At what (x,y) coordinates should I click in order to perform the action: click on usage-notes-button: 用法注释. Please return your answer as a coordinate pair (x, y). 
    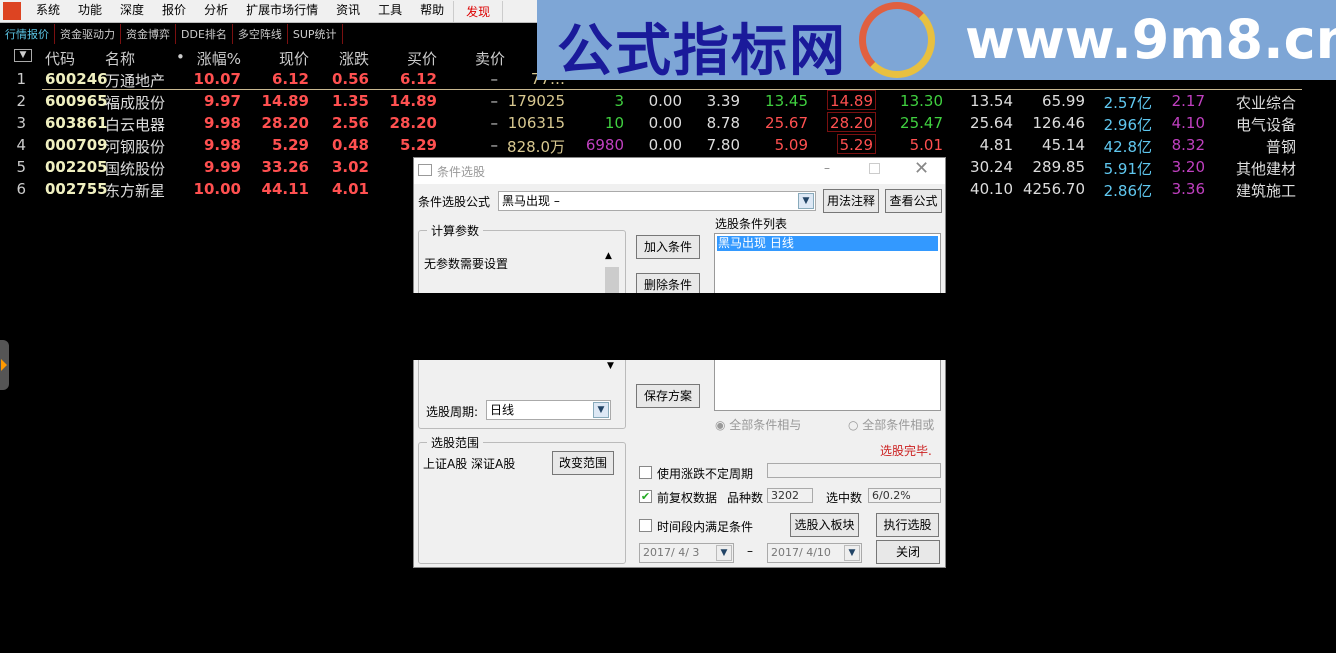
    Looking at the image, I should click on (851, 201).